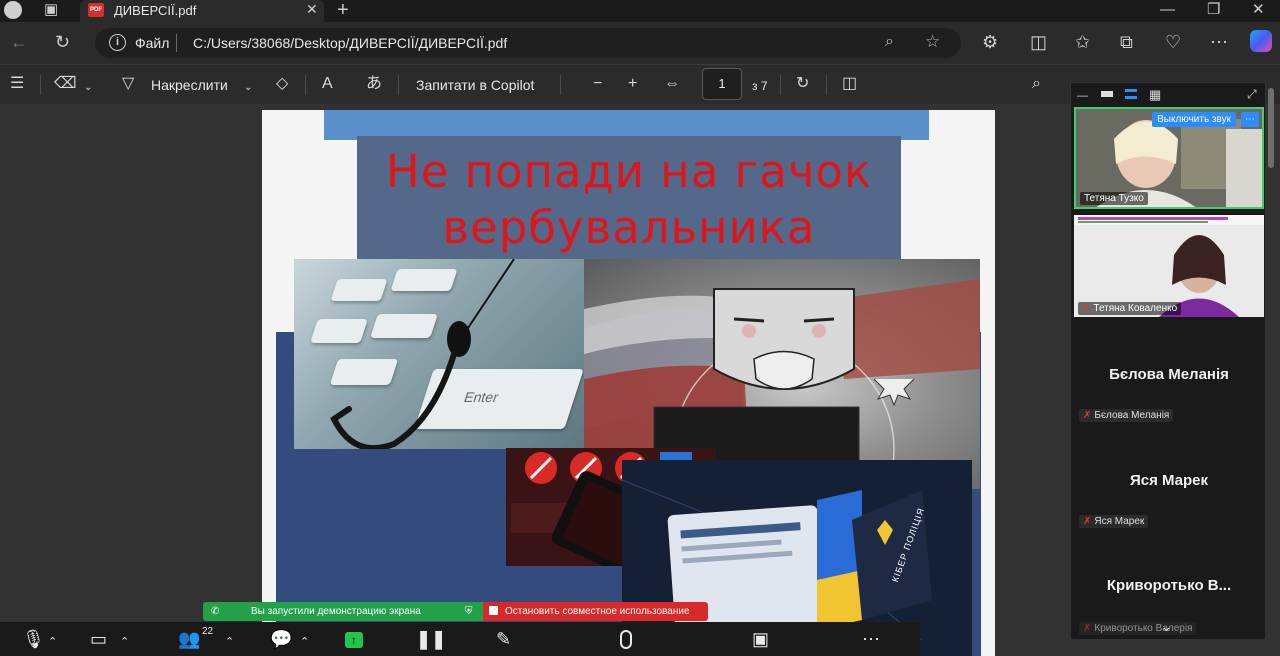  What do you see at coordinates (1082, 42) in the screenshot?
I see `favorites-icon: ✩` at bounding box center [1082, 42].